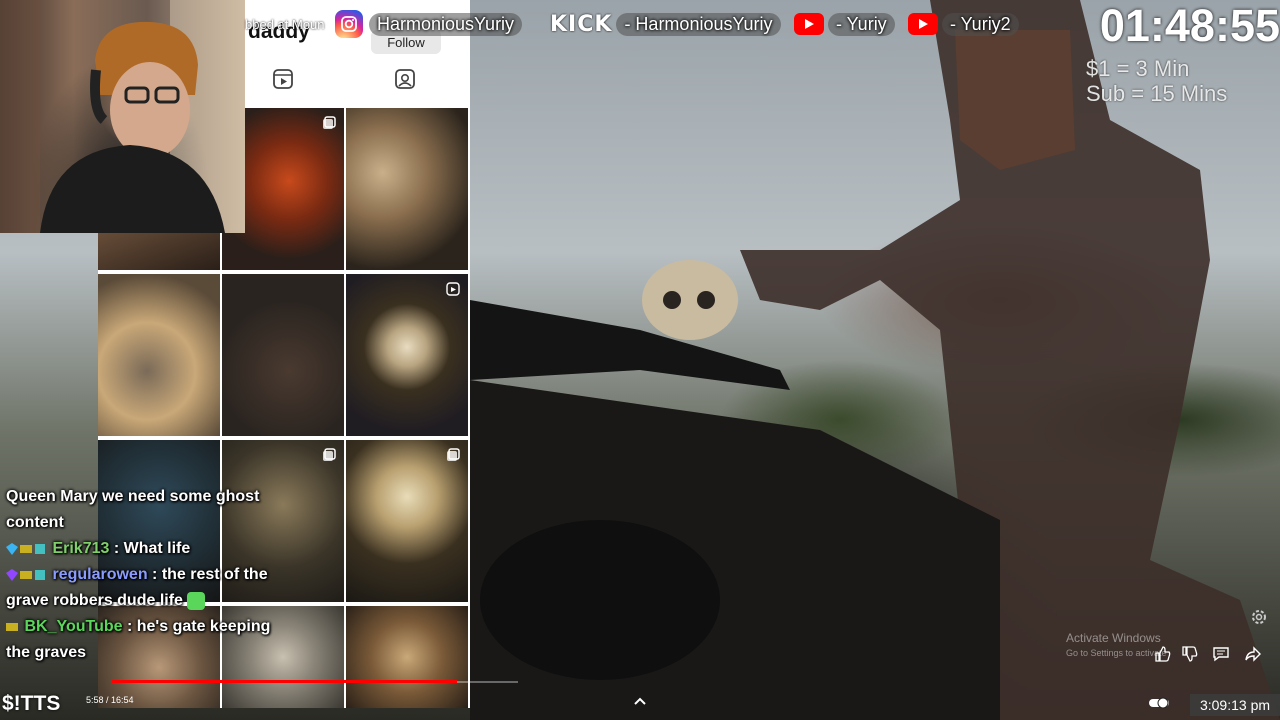 This screenshot has width=1280, height=720. What do you see at coordinates (160, 627) in the screenshot?
I see `chat-message: BK_YouTube : he's gate keeping` at bounding box center [160, 627].